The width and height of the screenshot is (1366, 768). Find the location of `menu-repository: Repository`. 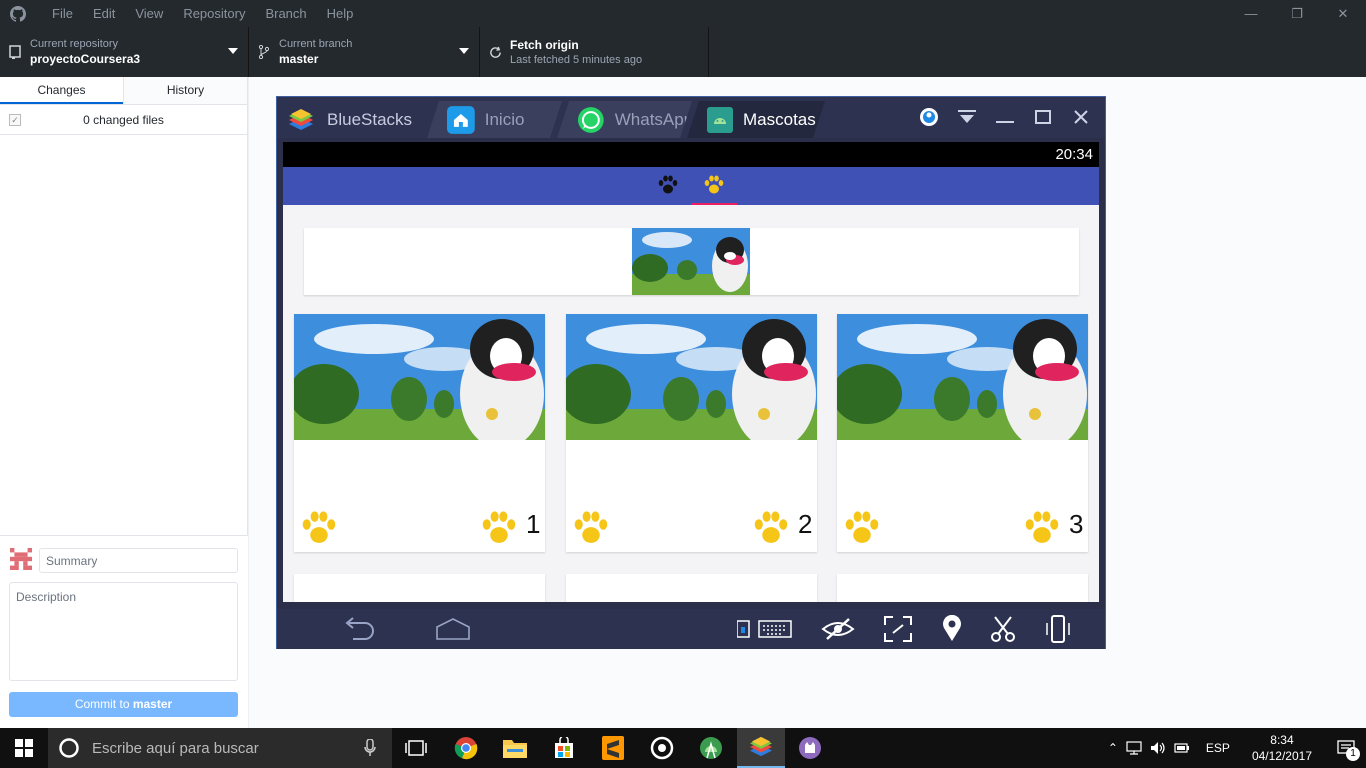

menu-repository: Repository is located at coordinates (214, 13).